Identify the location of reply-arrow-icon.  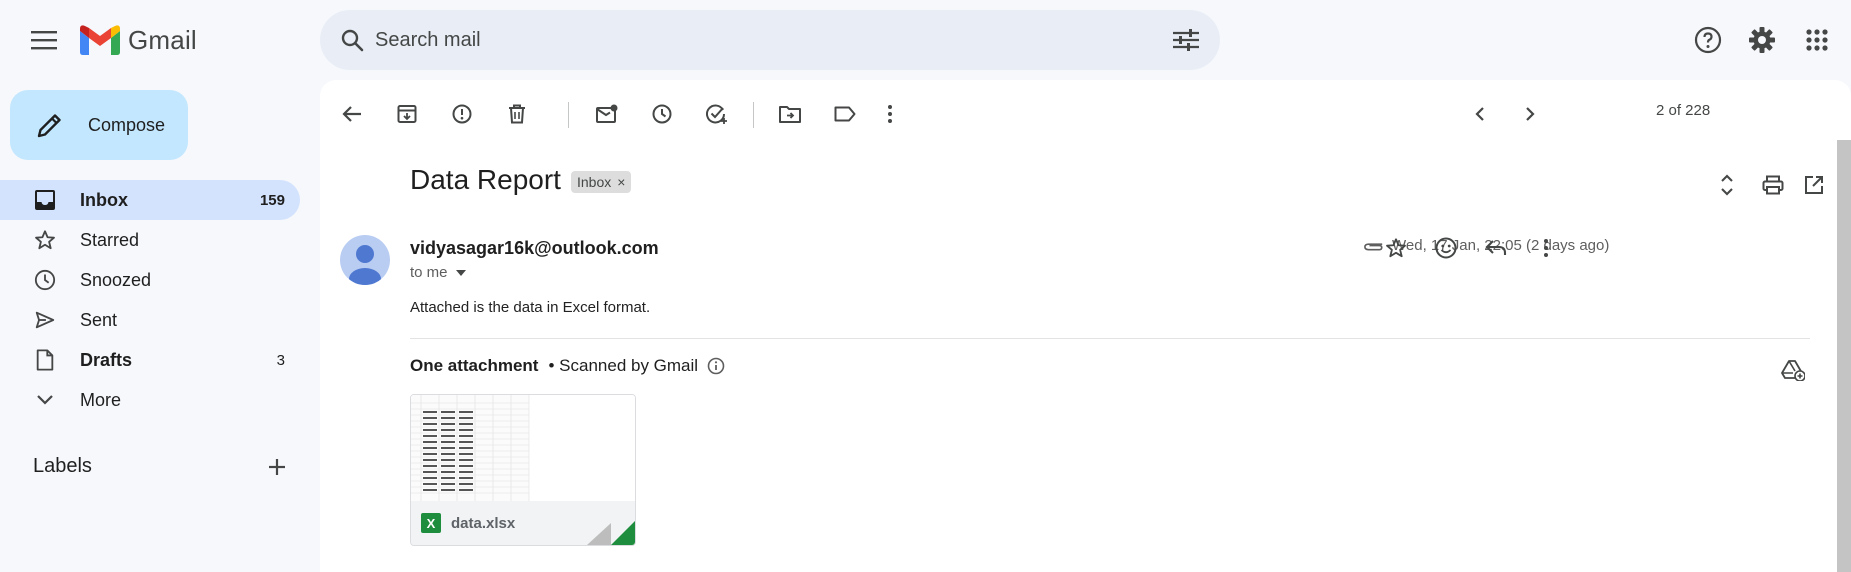
(1496, 248).